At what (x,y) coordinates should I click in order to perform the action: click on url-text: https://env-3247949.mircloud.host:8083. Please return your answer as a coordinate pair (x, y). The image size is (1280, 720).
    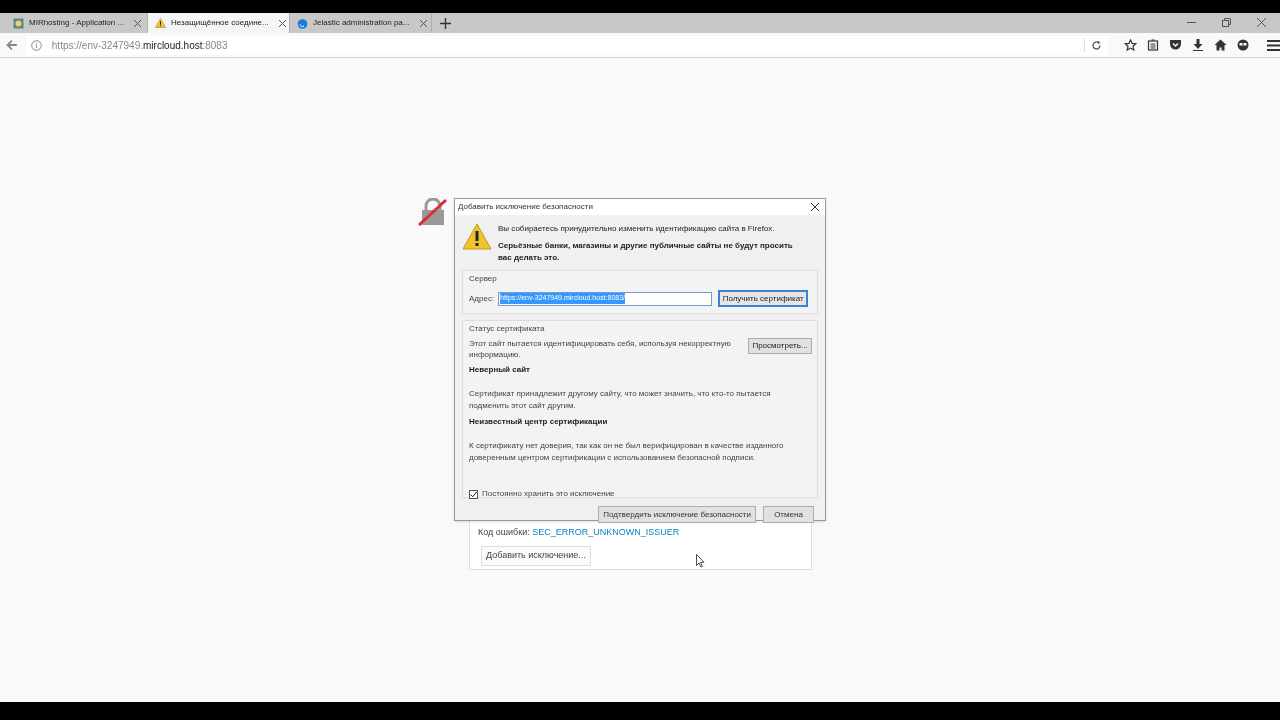
    Looking at the image, I should click on (139, 45).